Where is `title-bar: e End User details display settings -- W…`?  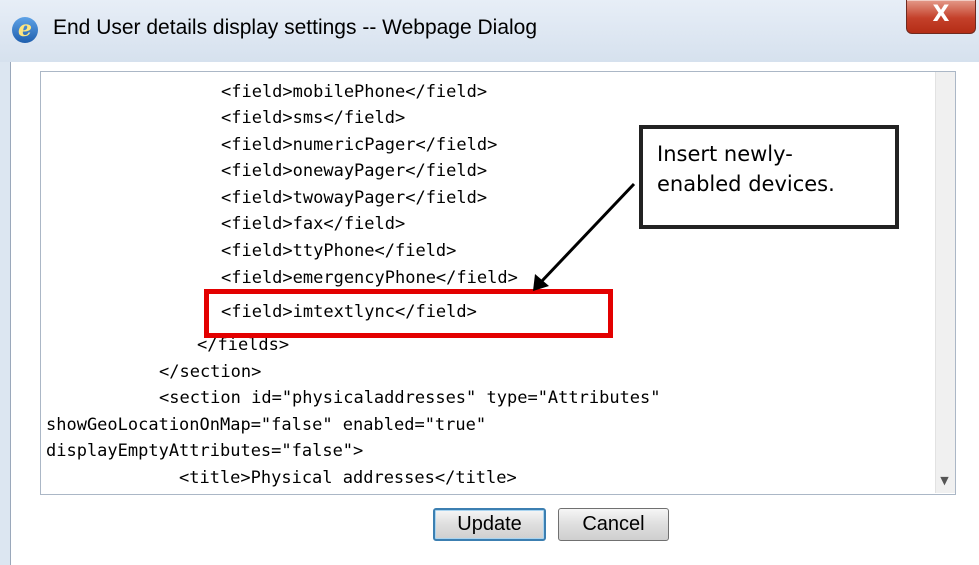 title-bar: e End User details display settings -- W… is located at coordinates (489, 31).